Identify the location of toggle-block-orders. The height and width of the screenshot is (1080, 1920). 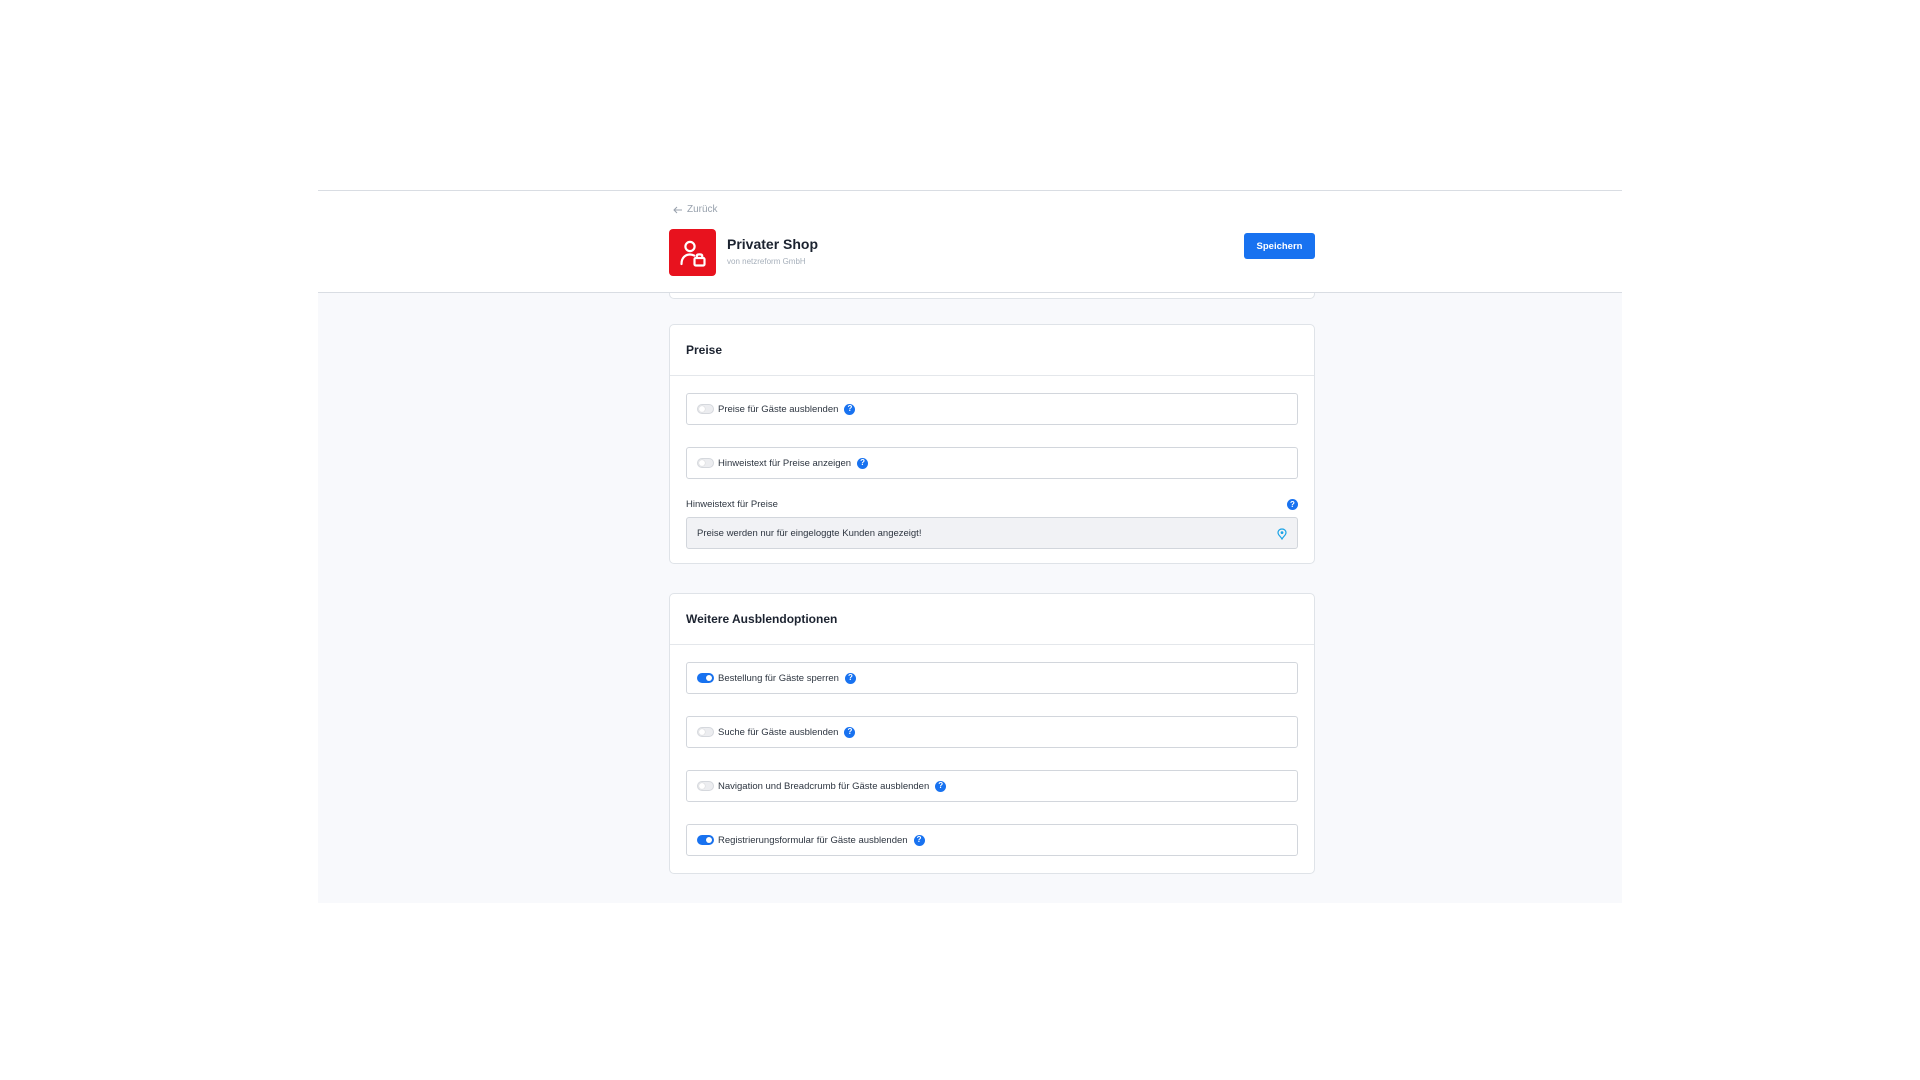
(705, 678).